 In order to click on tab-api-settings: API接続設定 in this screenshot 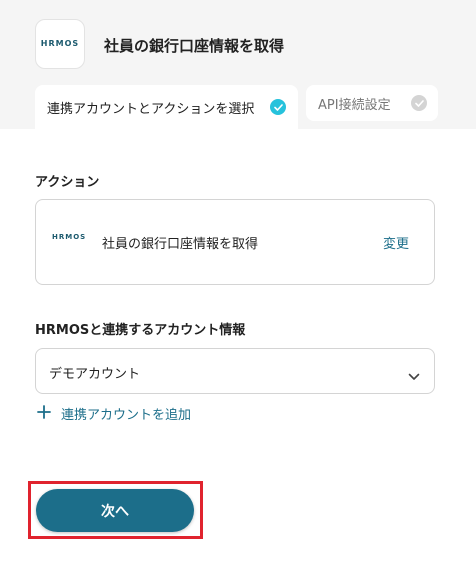, I will do `click(372, 103)`.